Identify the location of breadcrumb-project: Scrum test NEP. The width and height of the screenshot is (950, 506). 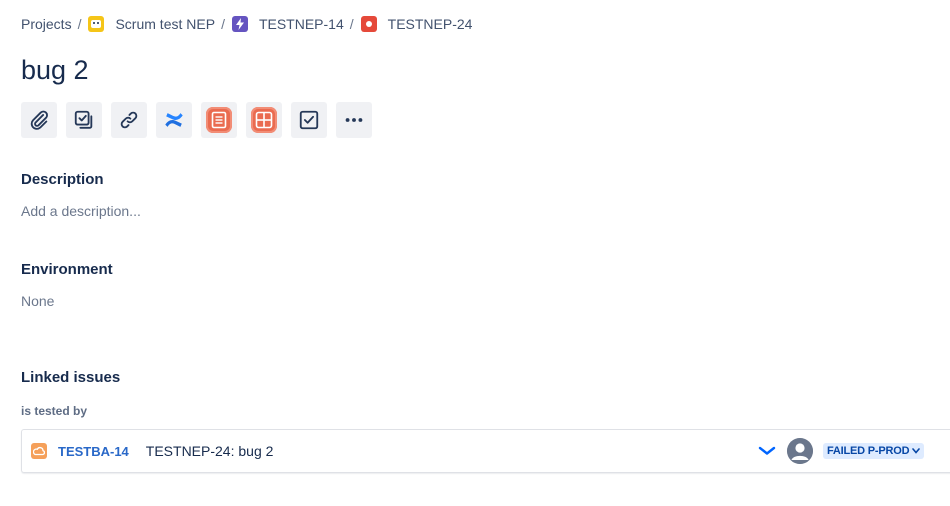
(151, 24).